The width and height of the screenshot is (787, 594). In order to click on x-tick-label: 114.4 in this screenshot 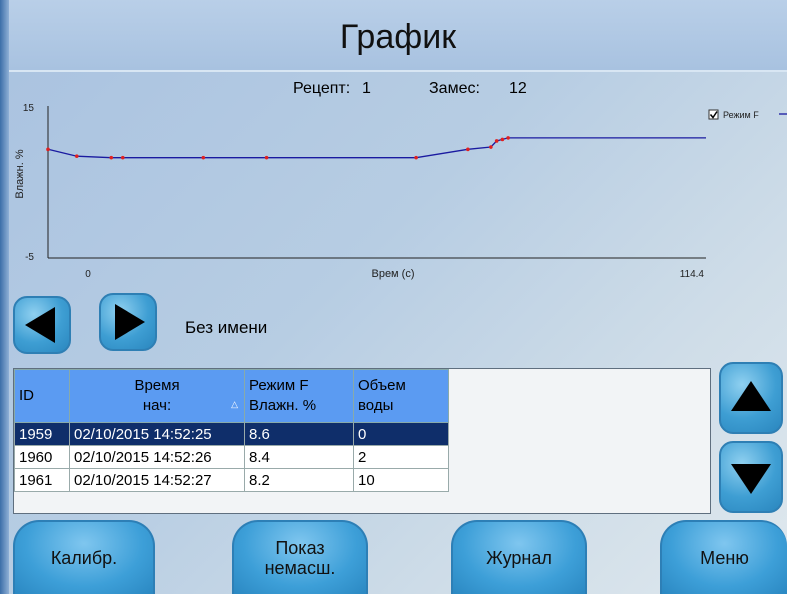, I will do `click(692, 274)`.